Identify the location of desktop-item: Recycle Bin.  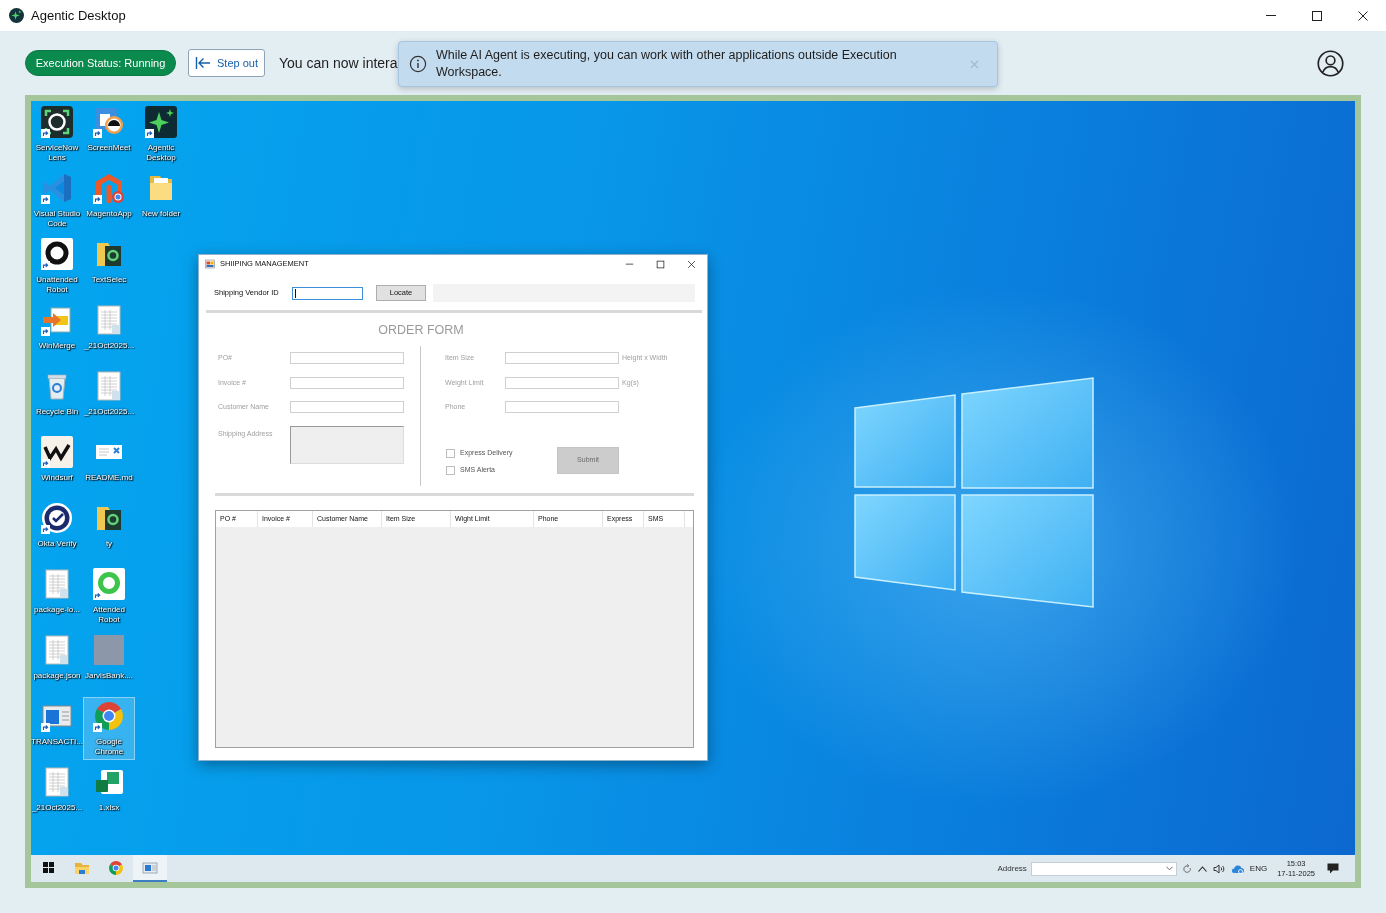
(57, 394).